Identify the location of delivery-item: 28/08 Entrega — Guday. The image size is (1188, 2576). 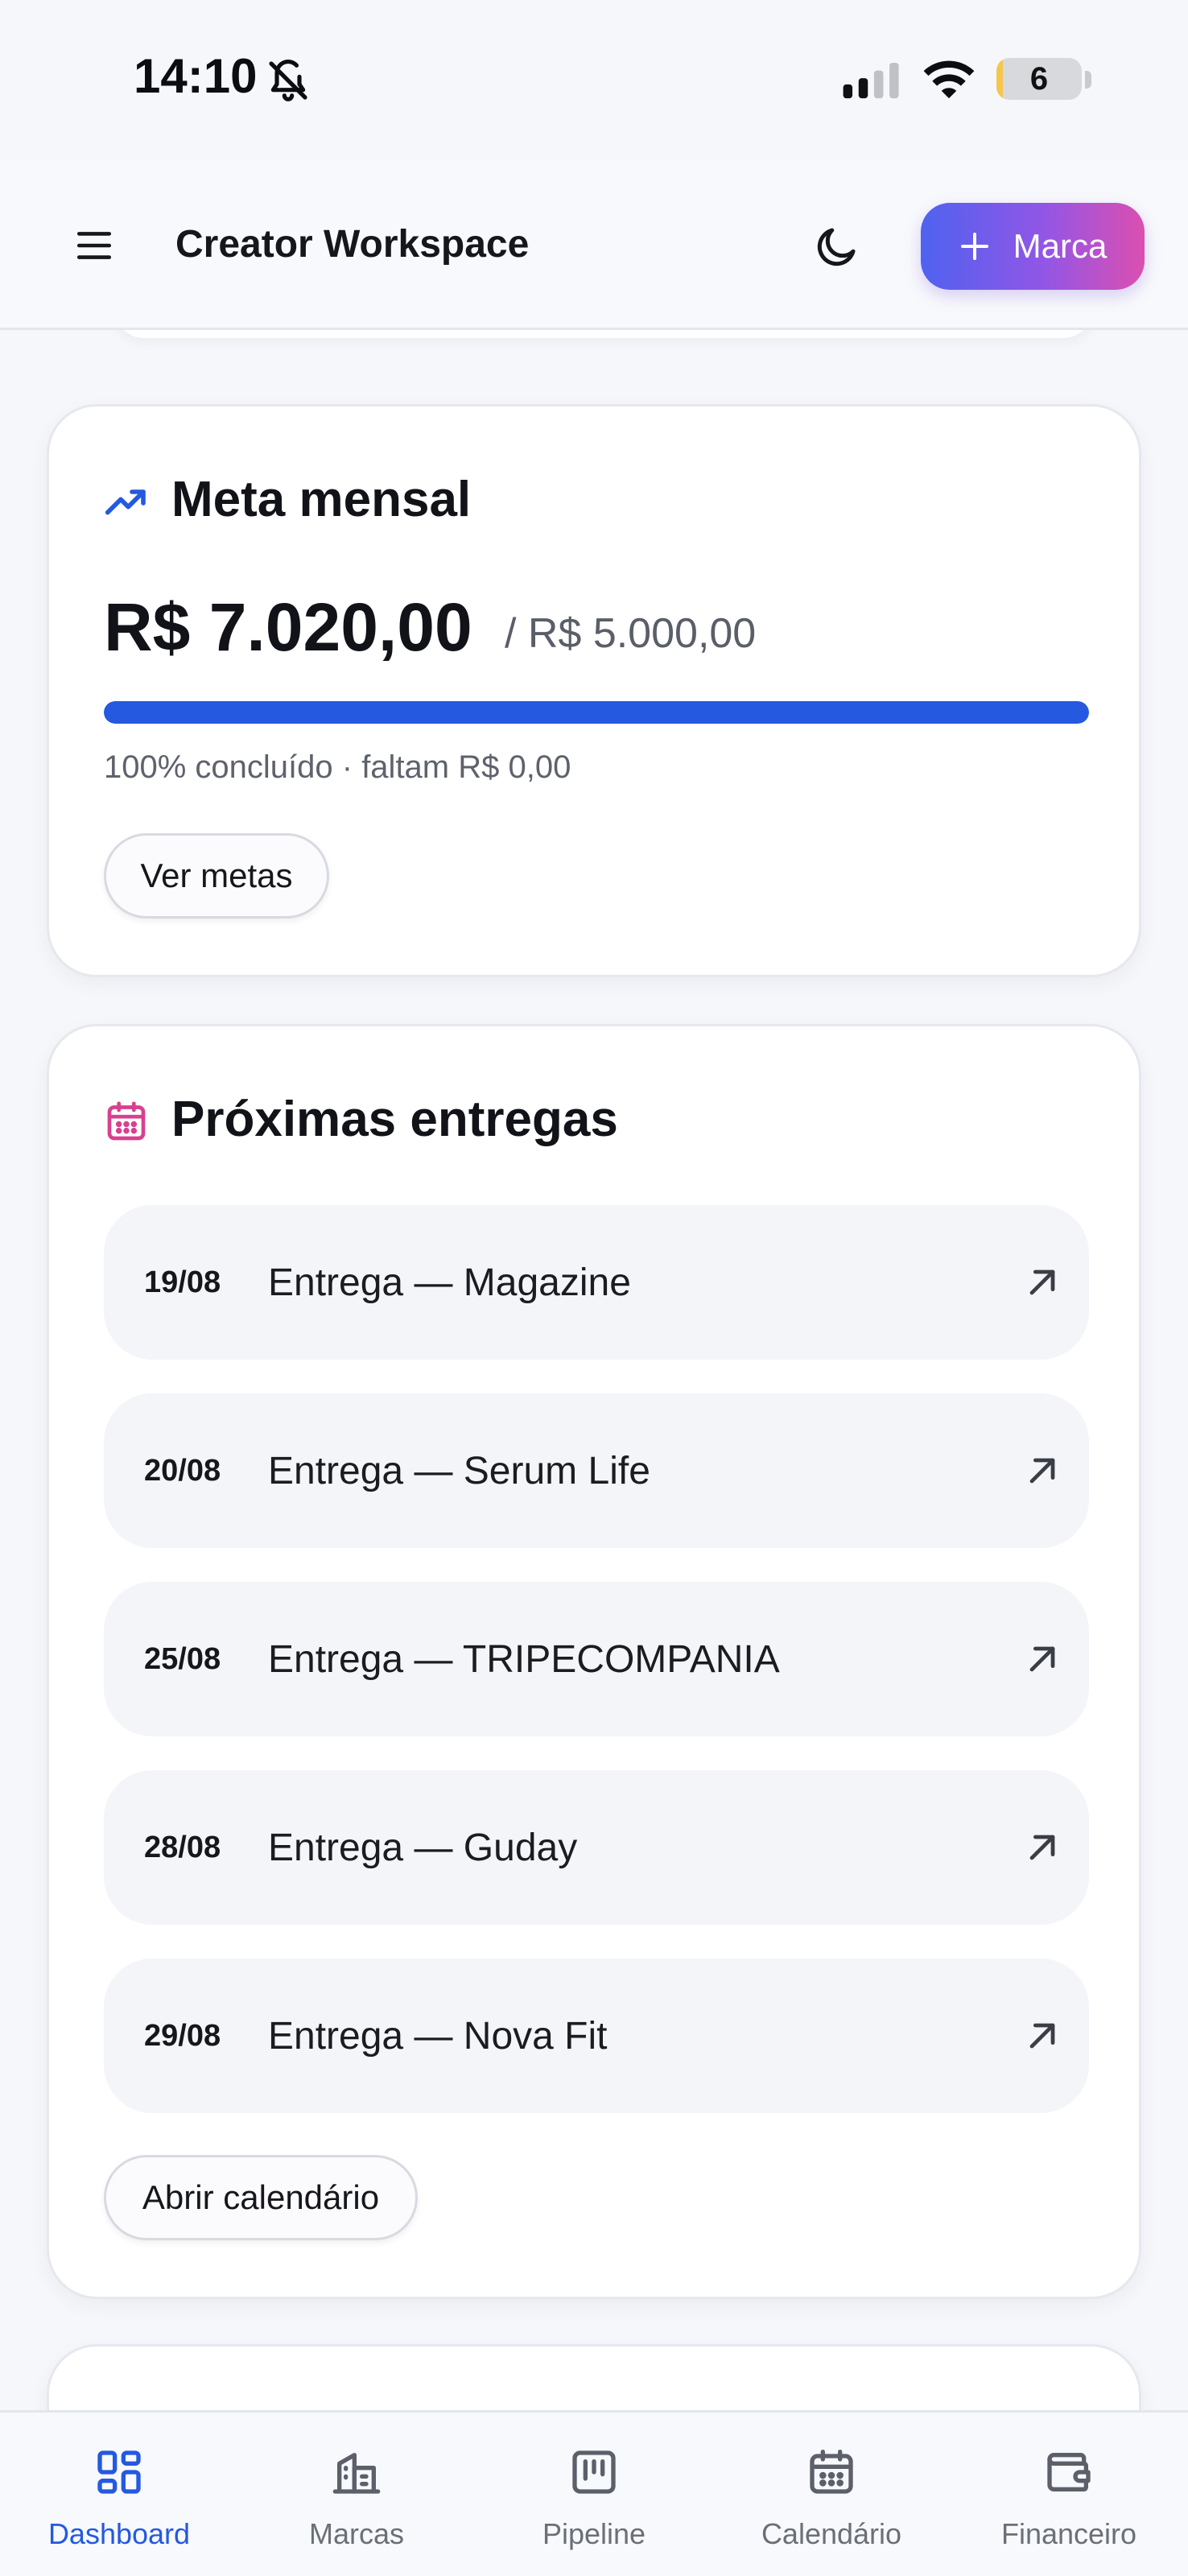
(596, 1848).